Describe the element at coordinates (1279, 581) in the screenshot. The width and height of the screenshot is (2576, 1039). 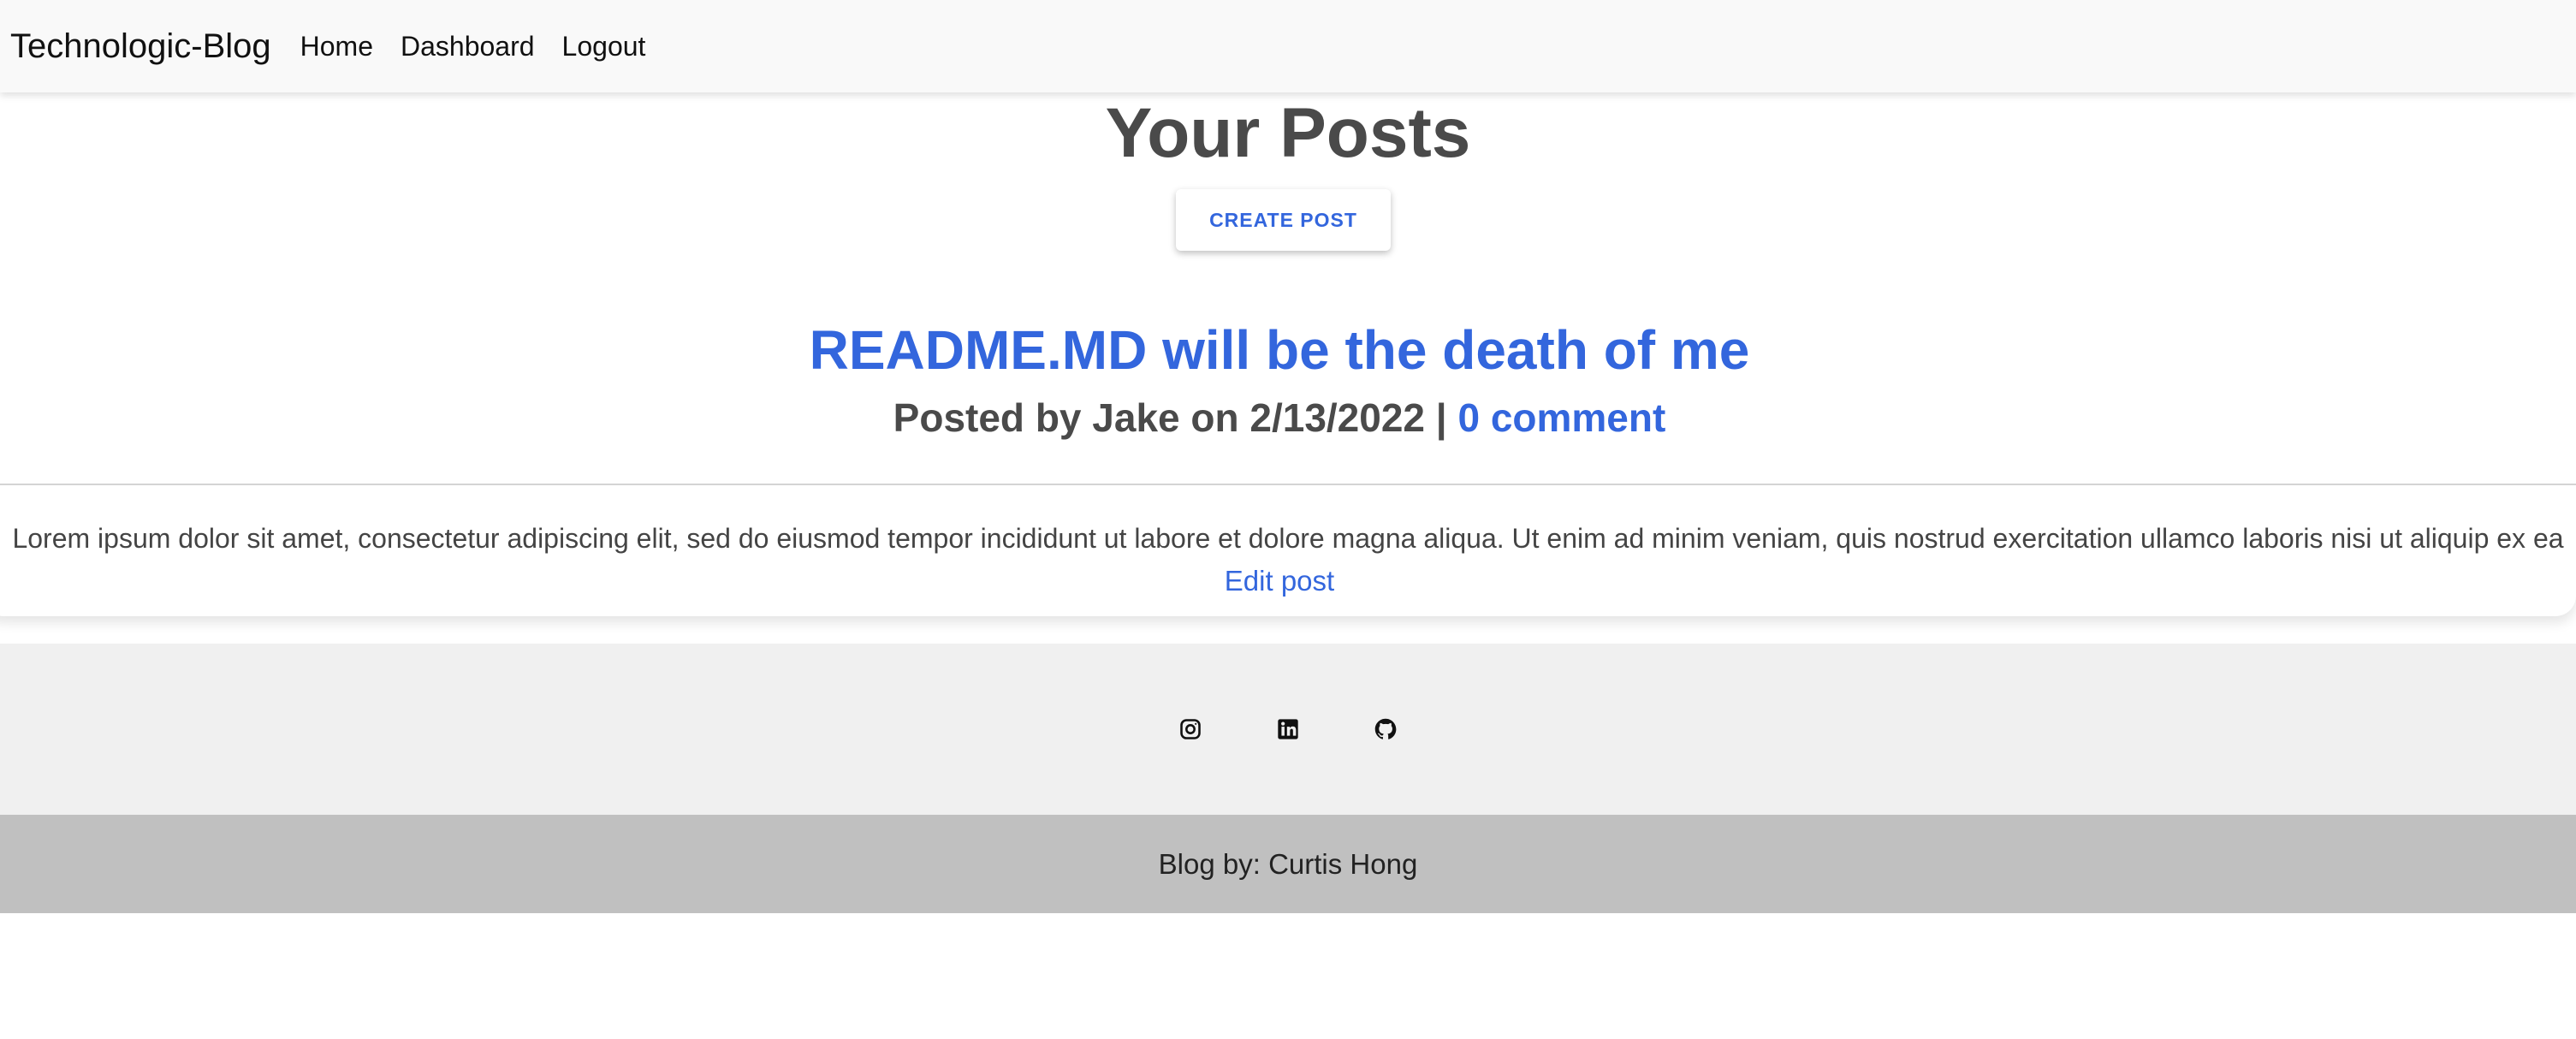
I see `edit-post-link: Edit post` at that location.